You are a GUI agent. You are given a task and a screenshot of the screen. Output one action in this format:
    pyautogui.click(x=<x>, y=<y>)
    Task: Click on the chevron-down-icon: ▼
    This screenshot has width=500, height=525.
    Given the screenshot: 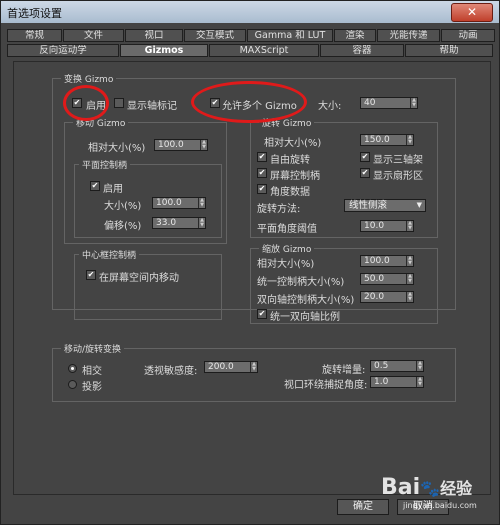 What is the action you would take?
    pyautogui.click(x=419, y=205)
    